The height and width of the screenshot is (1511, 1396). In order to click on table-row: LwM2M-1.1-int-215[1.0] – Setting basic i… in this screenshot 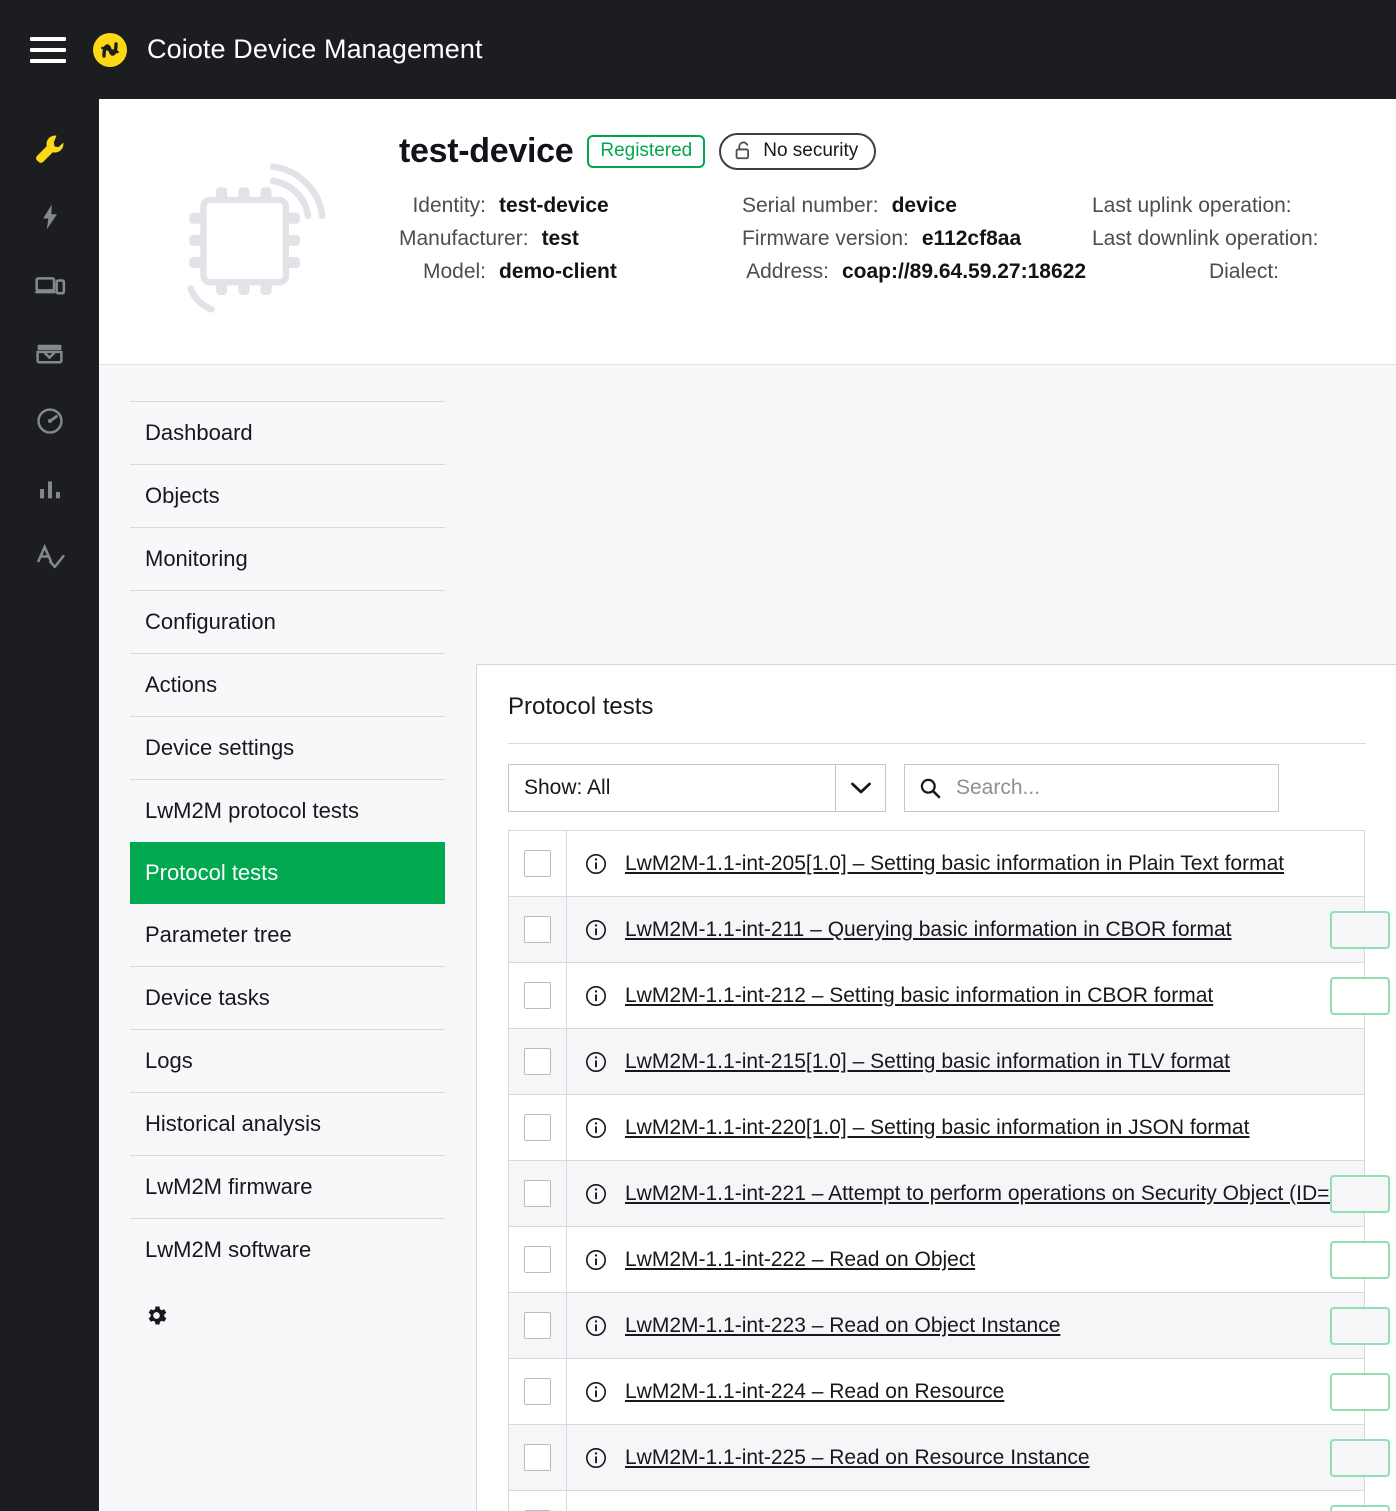, I will do `click(936, 1061)`.